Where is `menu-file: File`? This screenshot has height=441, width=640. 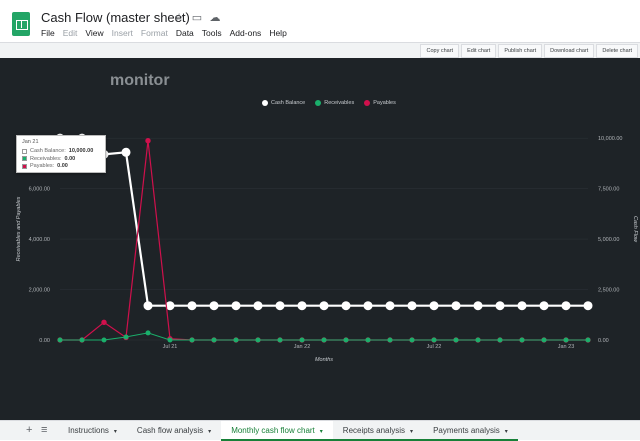
menu-file: File is located at coordinates (48, 33).